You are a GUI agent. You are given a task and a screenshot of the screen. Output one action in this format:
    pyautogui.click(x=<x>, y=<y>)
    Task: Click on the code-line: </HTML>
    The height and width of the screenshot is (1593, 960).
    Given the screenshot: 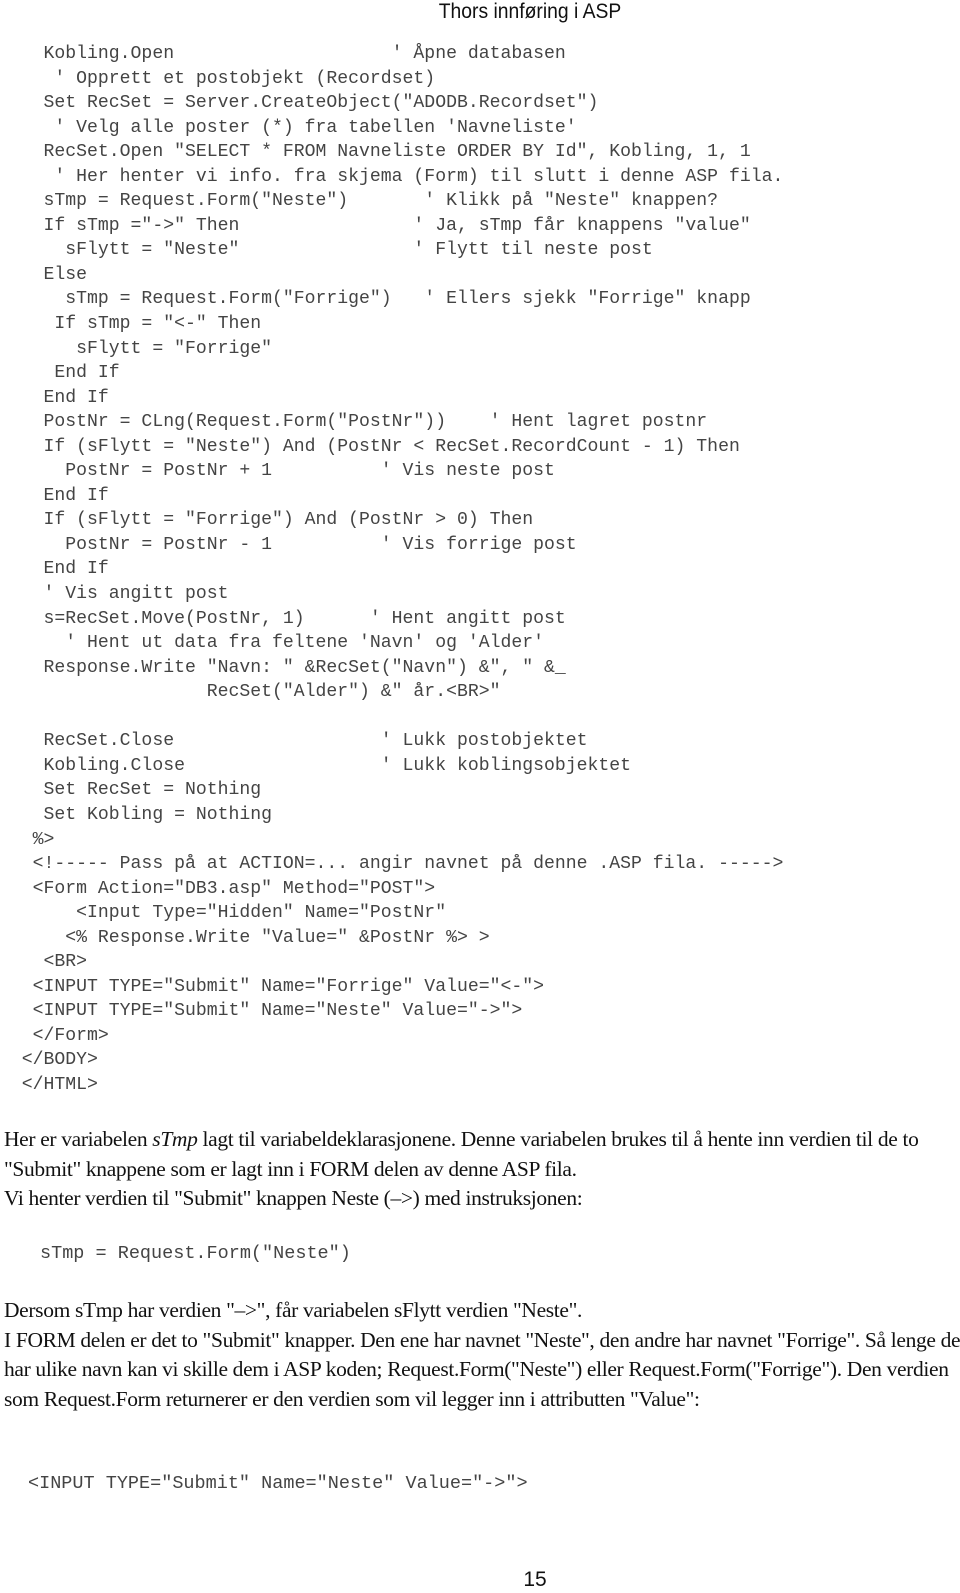 What is the action you would take?
    pyautogui.click(x=49, y=1084)
    